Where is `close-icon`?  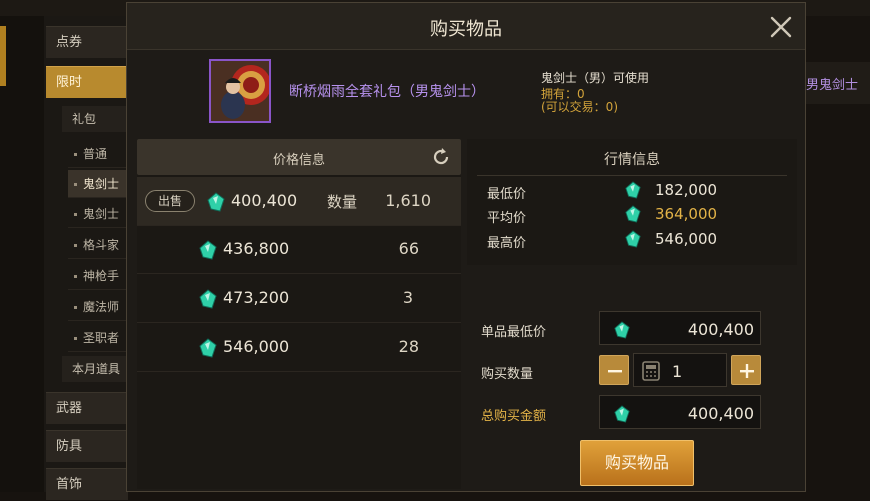
close-icon is located at coordinates (781, 27).